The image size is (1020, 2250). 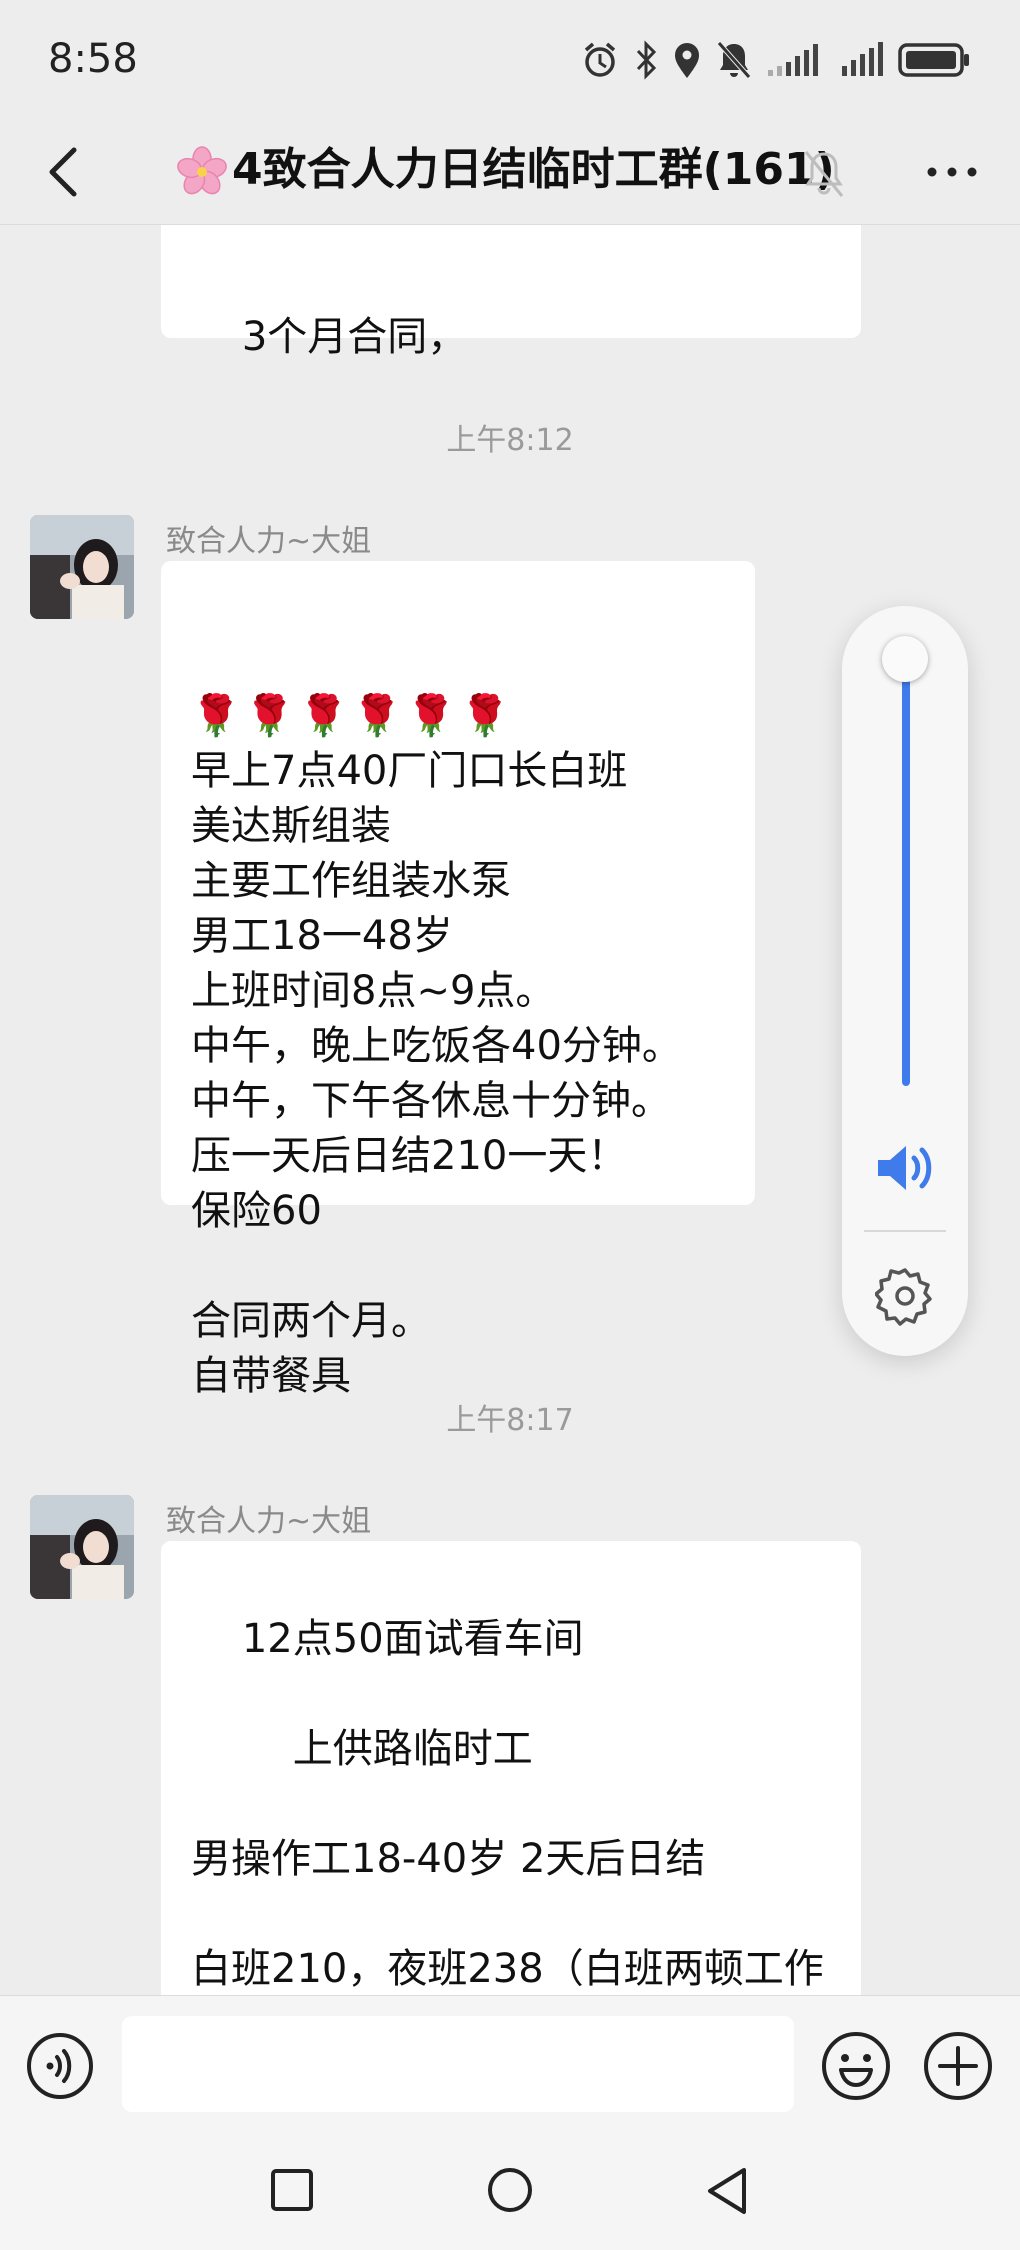 What do you see at coordinates (727, 2191) in the screenshot?
I see `back-icon` at bounding box center [727, 2191].